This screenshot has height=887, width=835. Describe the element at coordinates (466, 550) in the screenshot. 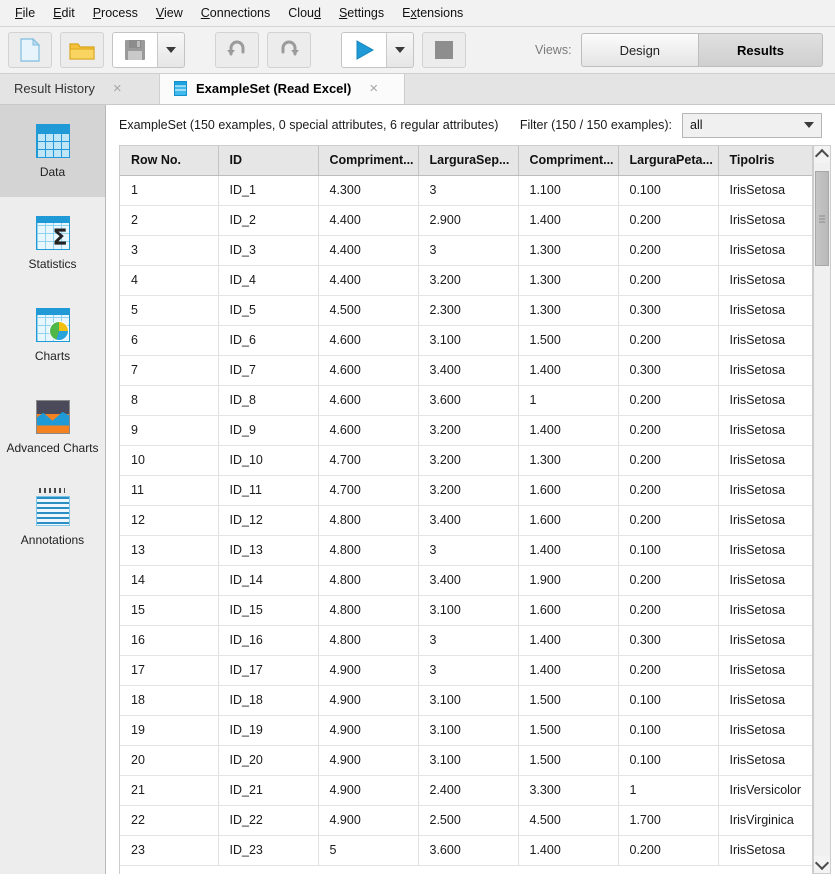

I see `table-row: 13 ID_13 4.800 3 1.400 0.100 IrisSetosa` at that location.